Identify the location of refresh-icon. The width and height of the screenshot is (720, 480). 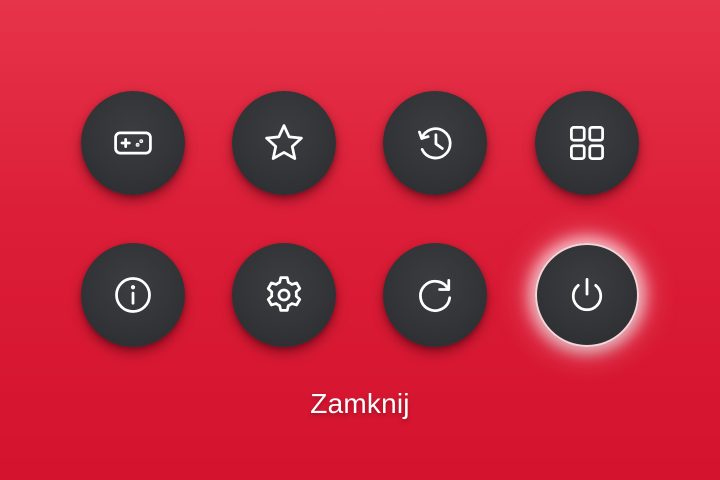
(435, 295).